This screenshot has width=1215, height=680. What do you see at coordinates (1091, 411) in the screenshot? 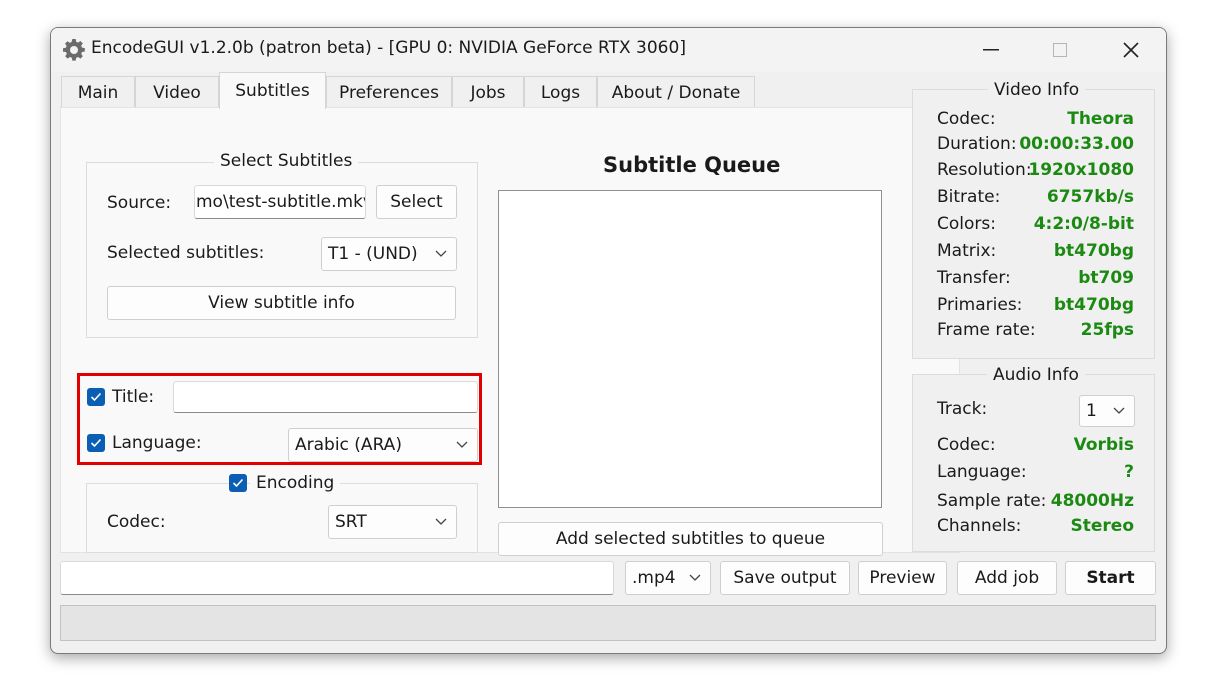
I see `track-value: 1` at bounding box center [1091, 411].